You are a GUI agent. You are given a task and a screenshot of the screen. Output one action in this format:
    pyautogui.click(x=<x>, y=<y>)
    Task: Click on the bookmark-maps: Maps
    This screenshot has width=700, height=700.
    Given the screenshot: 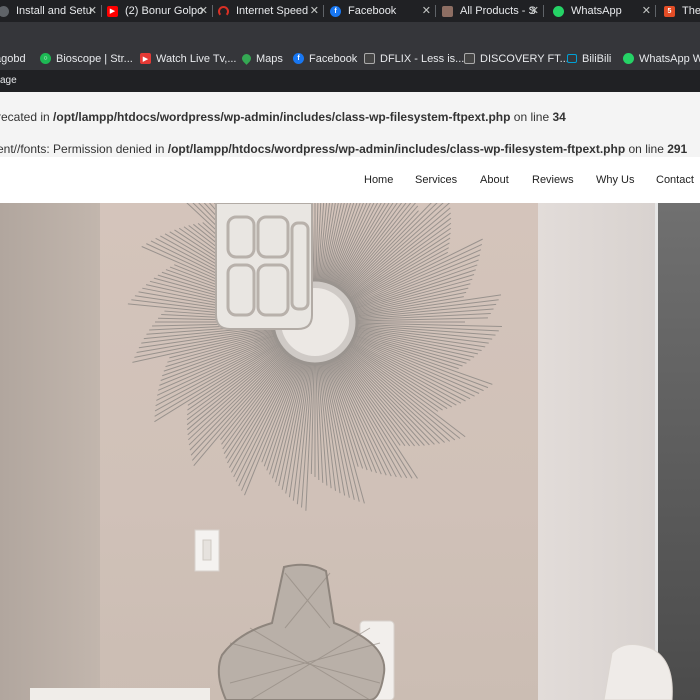 What is the action you would take?
    pyautogui.click(x=261, y=58)
    